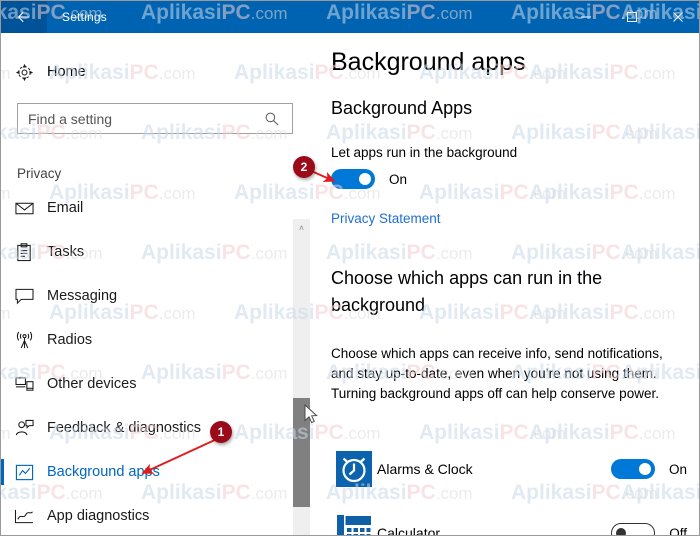  I want to click on app-name: Calculator, so click(409, 530).